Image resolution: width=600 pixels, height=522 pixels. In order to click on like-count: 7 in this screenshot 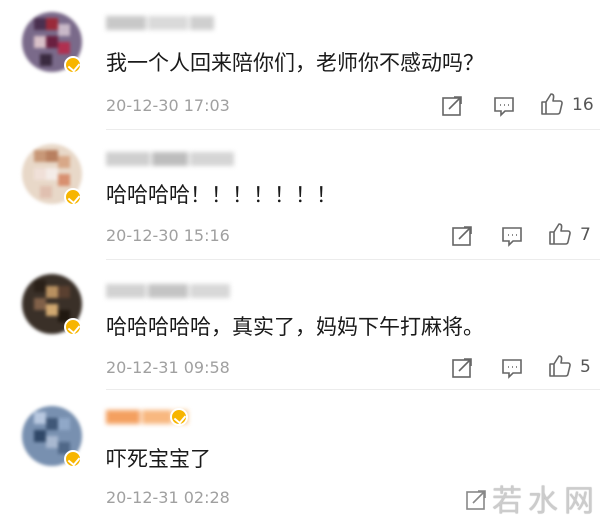, I will do `click(585, 235)`.